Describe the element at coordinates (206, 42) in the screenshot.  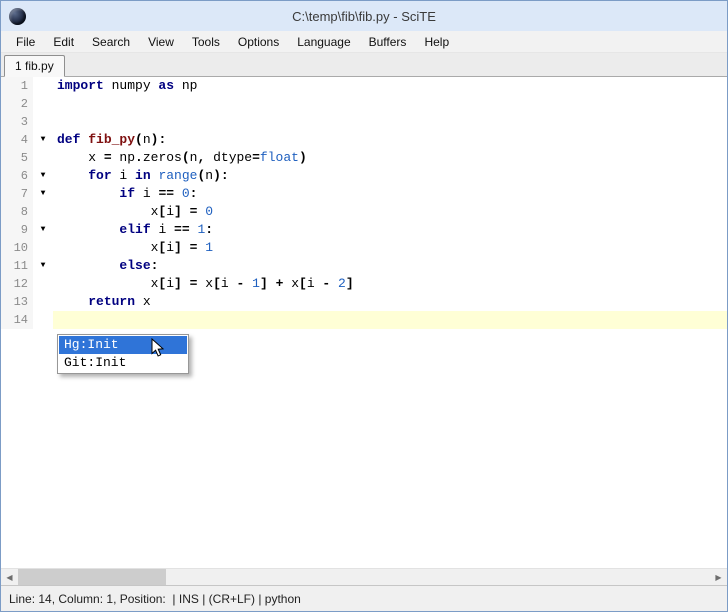
I see `menu-tools: Tools` at that location.